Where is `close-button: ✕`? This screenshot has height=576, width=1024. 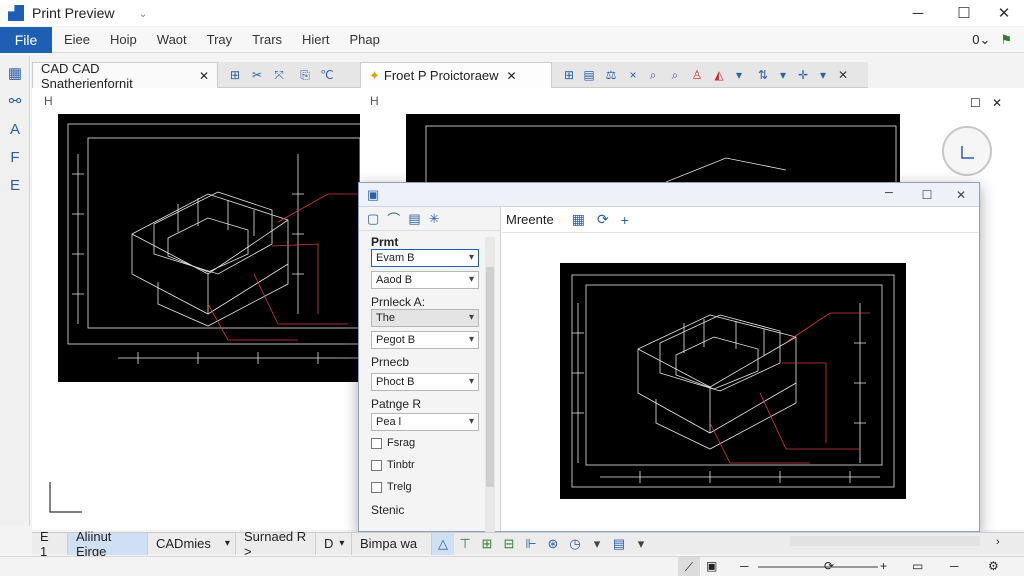
close-button: ✕ is located at coordinates (1004, 13).